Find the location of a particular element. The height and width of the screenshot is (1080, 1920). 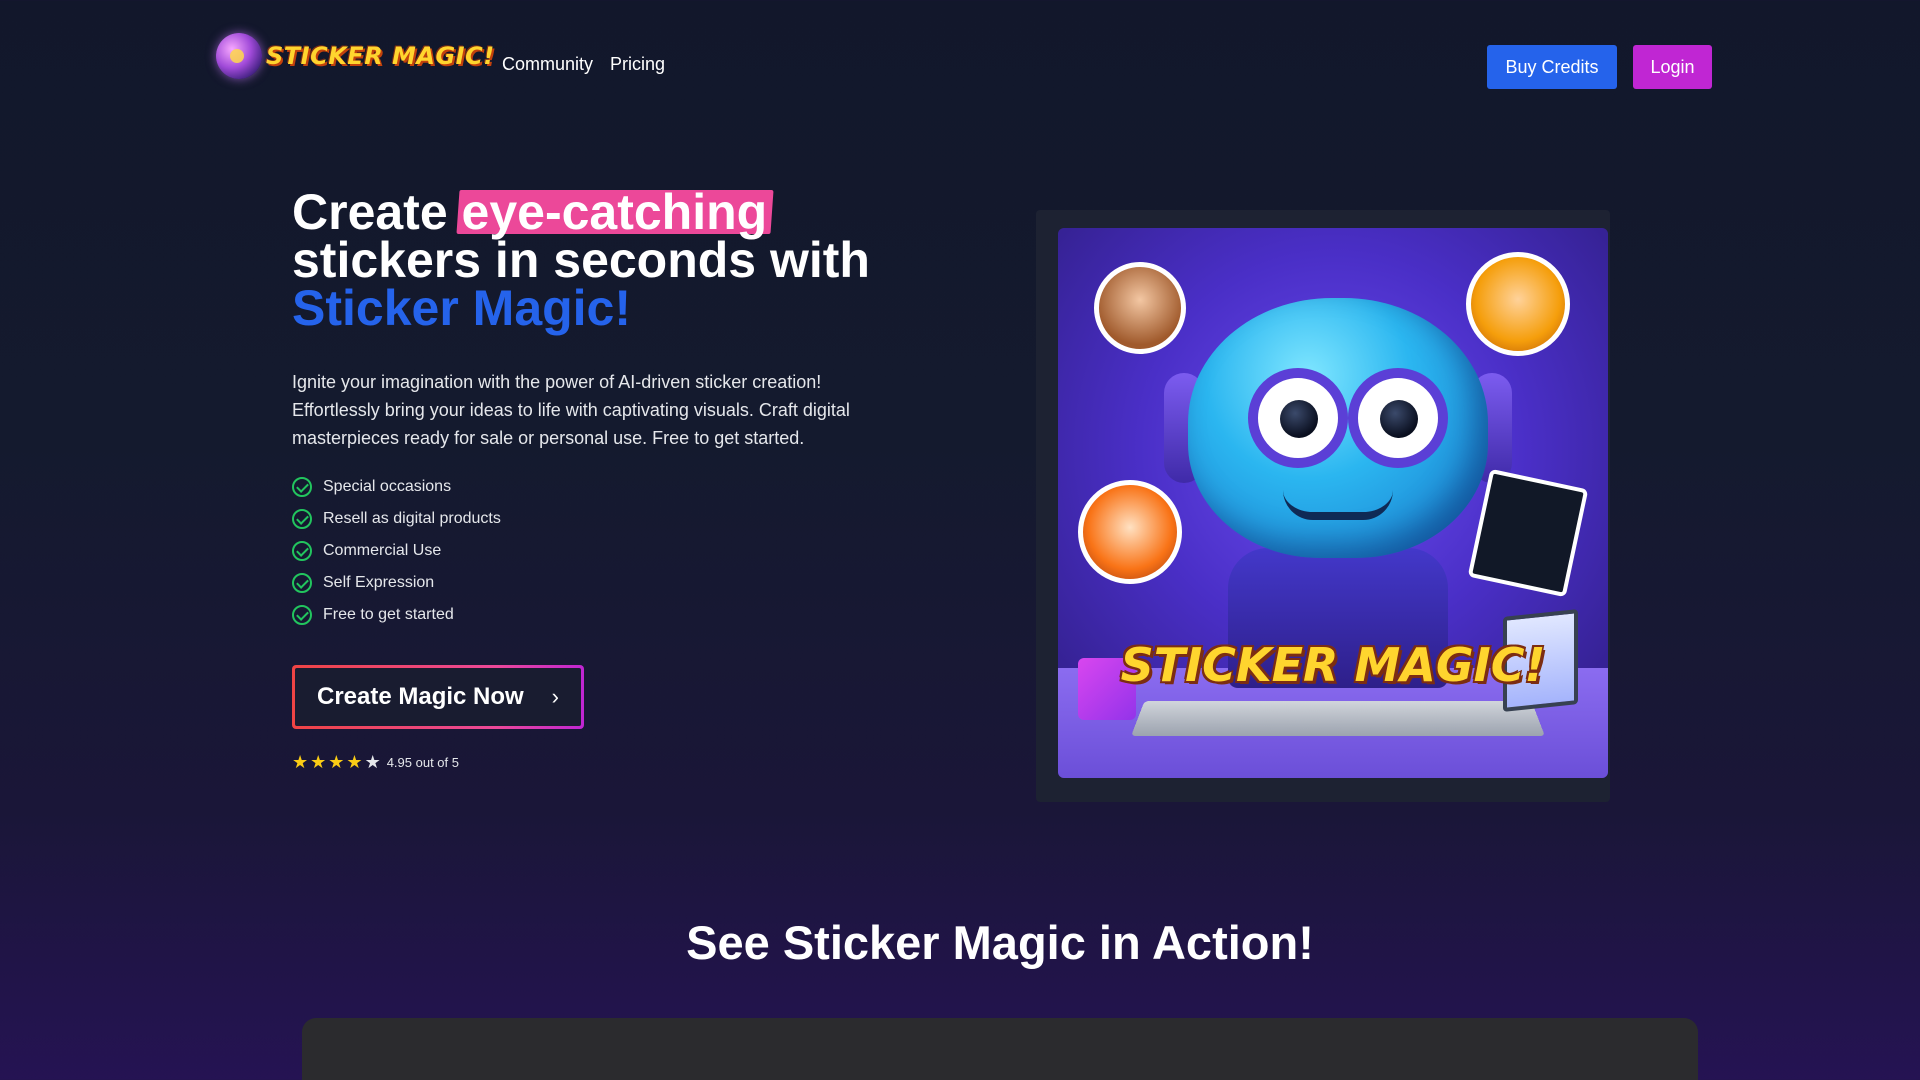

feature-item: Free to get started is located at coordinates (396, 615).